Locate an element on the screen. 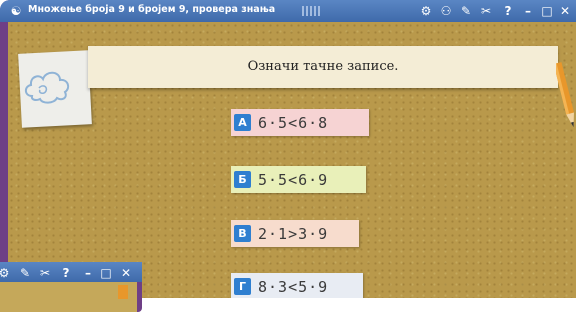 This screenshot has height=312, width=576. option-letter-b: Б is located at coordinates (242, 179).